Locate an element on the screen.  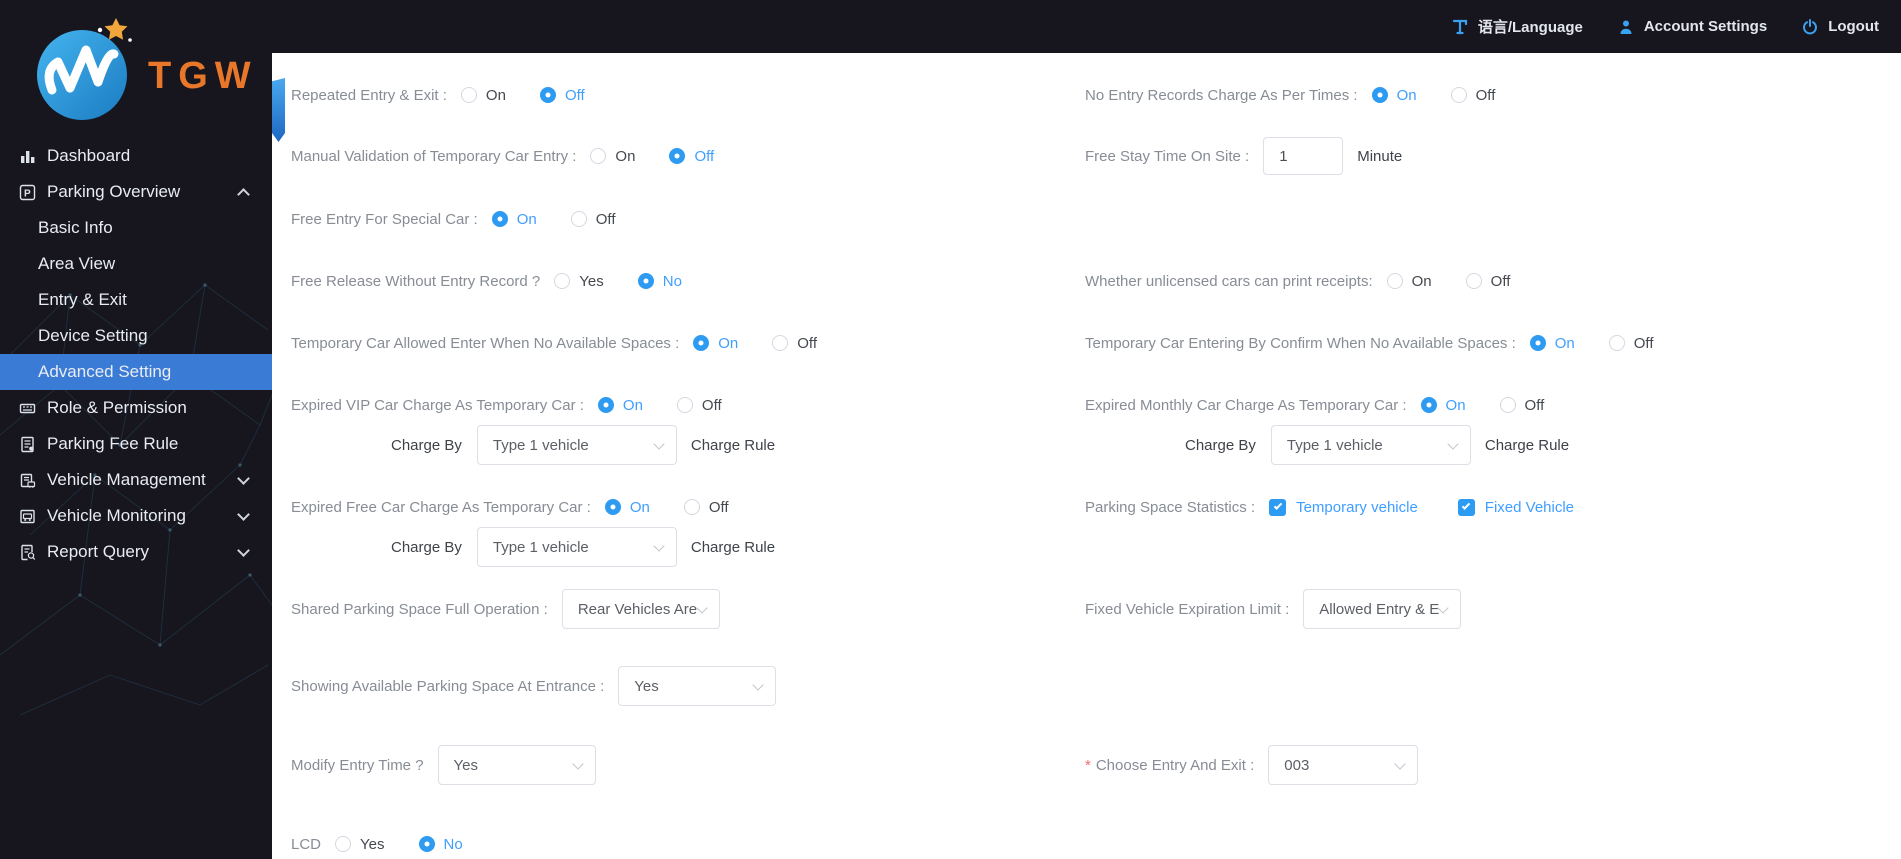
fixed-expiration-limit-select: Allowed Entry & E is located at coordinates (1382, 609).